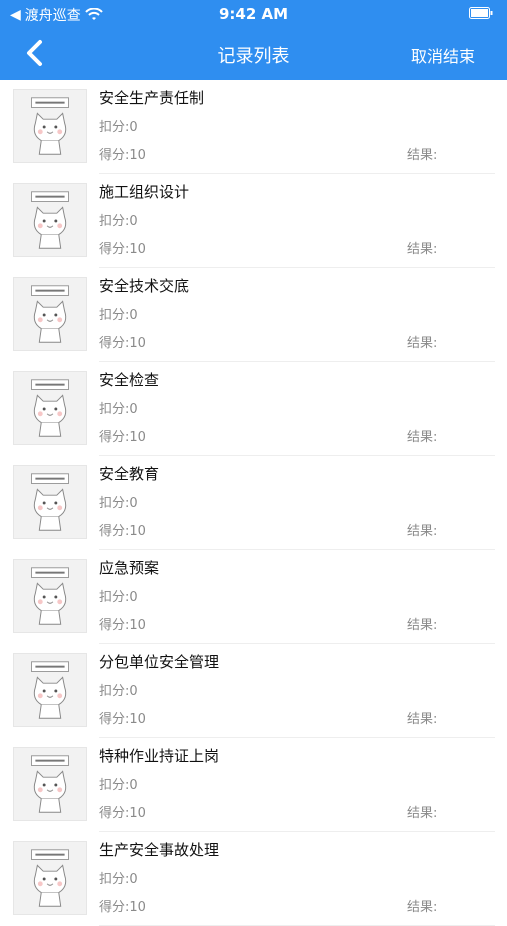 The height and width of the screenshot is (926, 507). What do you see at coordinates (253, 221) in the screenshot?
I see `list-item: 施工组织设计 扣分:0 得分:10 结果:` at bounding box center [253, 221].